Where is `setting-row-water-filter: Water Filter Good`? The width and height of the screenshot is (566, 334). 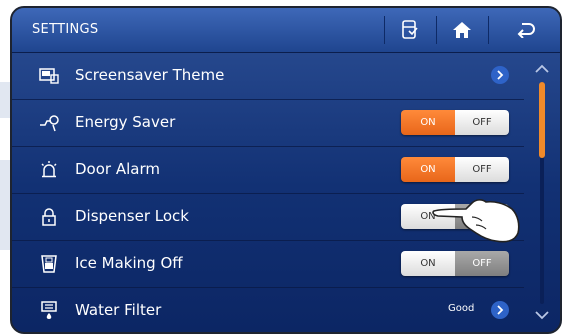
setting-row-water-filter: Water Filter Good is located at coordinates (268, 309).